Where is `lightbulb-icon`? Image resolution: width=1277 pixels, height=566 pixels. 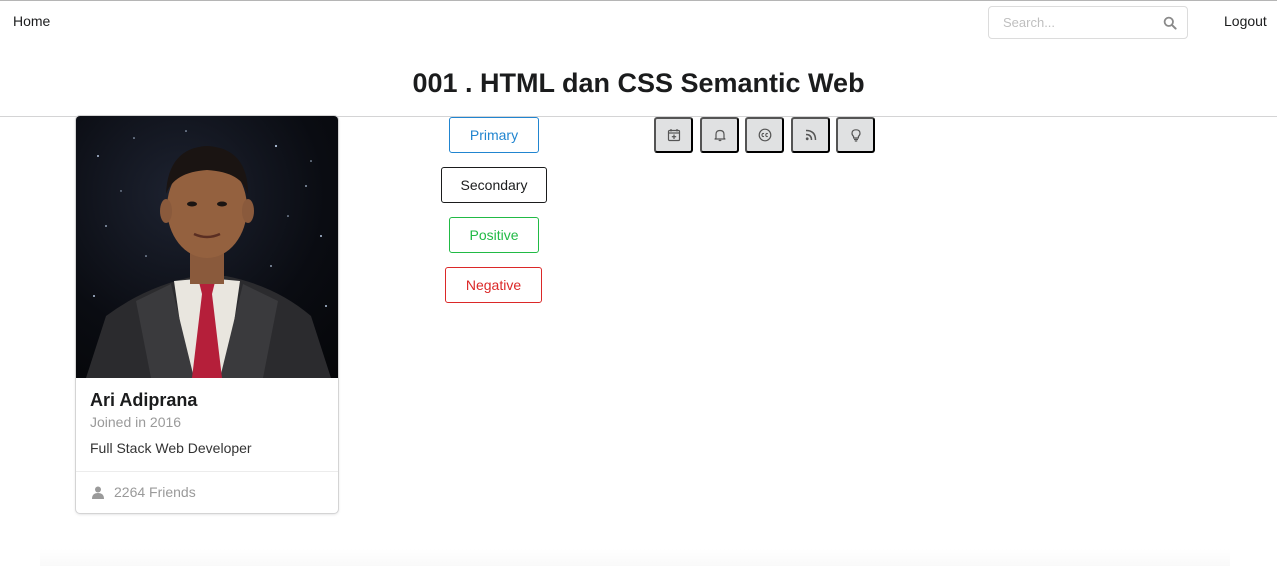
lightbulb-icon is located at coordinates (855, 135).